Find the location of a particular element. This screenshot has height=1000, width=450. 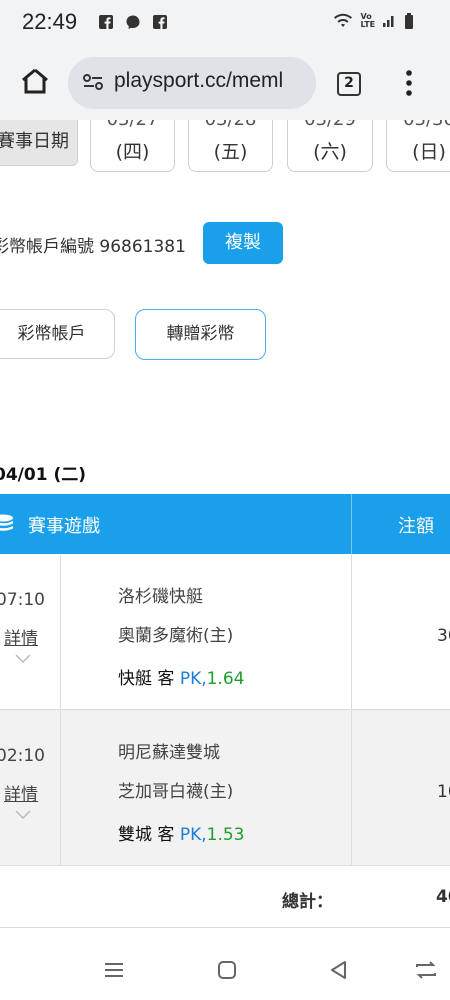

time-cell: 02:10 詳情 is located at coordinates (30, 787).